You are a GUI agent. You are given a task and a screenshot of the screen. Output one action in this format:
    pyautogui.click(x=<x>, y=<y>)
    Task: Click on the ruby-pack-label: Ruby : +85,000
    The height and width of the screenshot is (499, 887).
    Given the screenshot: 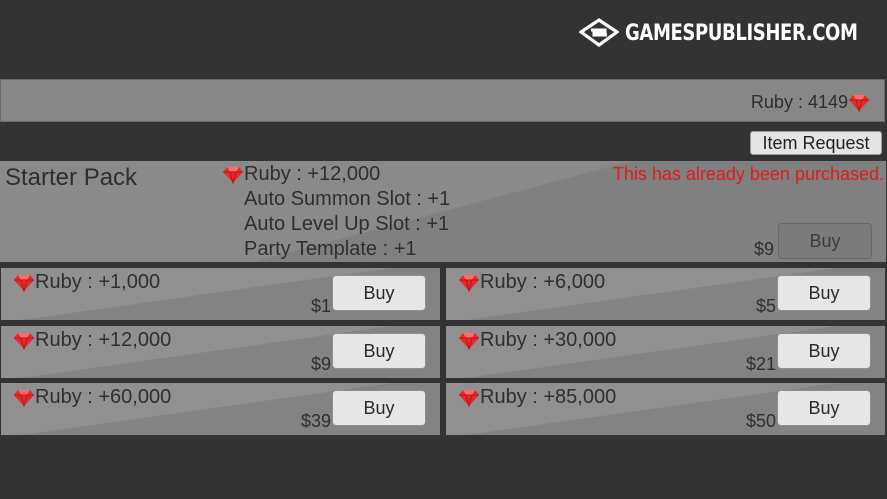 What is the action you would take?
    pyautogui.click(x=537, y=397)
    